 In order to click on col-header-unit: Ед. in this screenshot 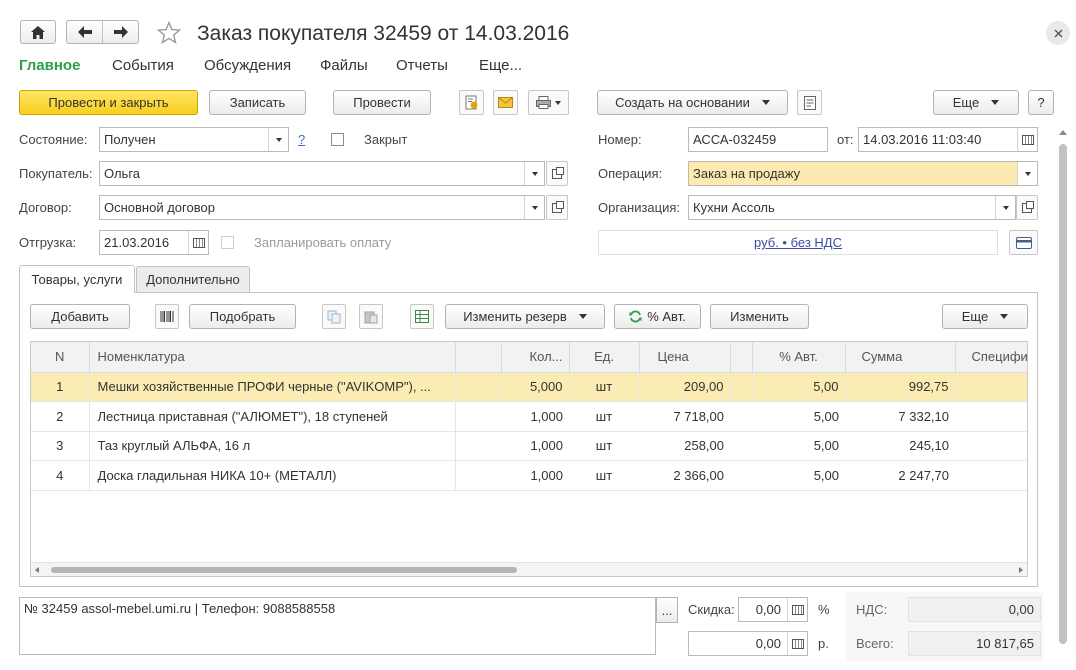, I will do `click(604, 357)`.